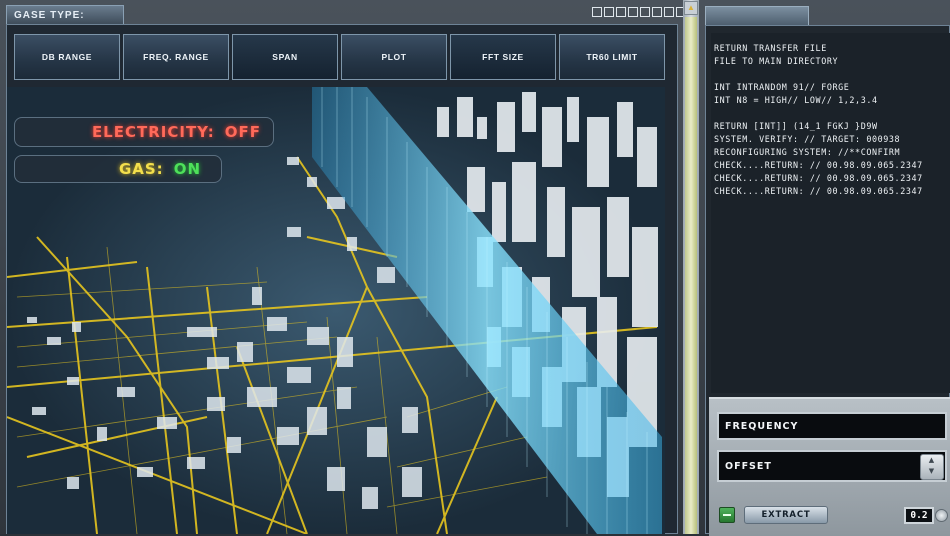 The height and width of the screenshot is (536, 950). What do you see at coordinates (153, 132) in the screenshot?
I see `electricity-label: ELECTRICITY:` at bounding box center [153, 132].